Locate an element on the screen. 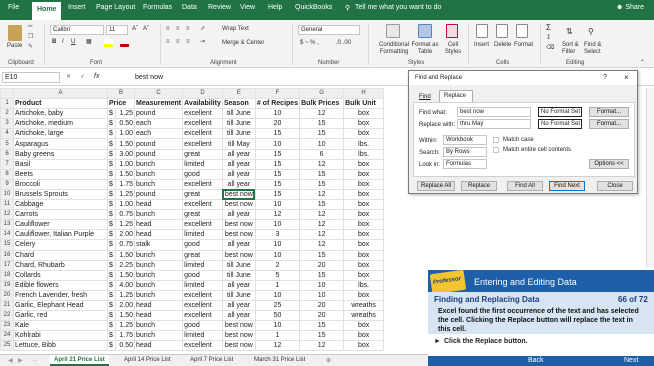 The image size is (654, 366). tab-page-layout: Page Layout is located at coordinates (115, 7).